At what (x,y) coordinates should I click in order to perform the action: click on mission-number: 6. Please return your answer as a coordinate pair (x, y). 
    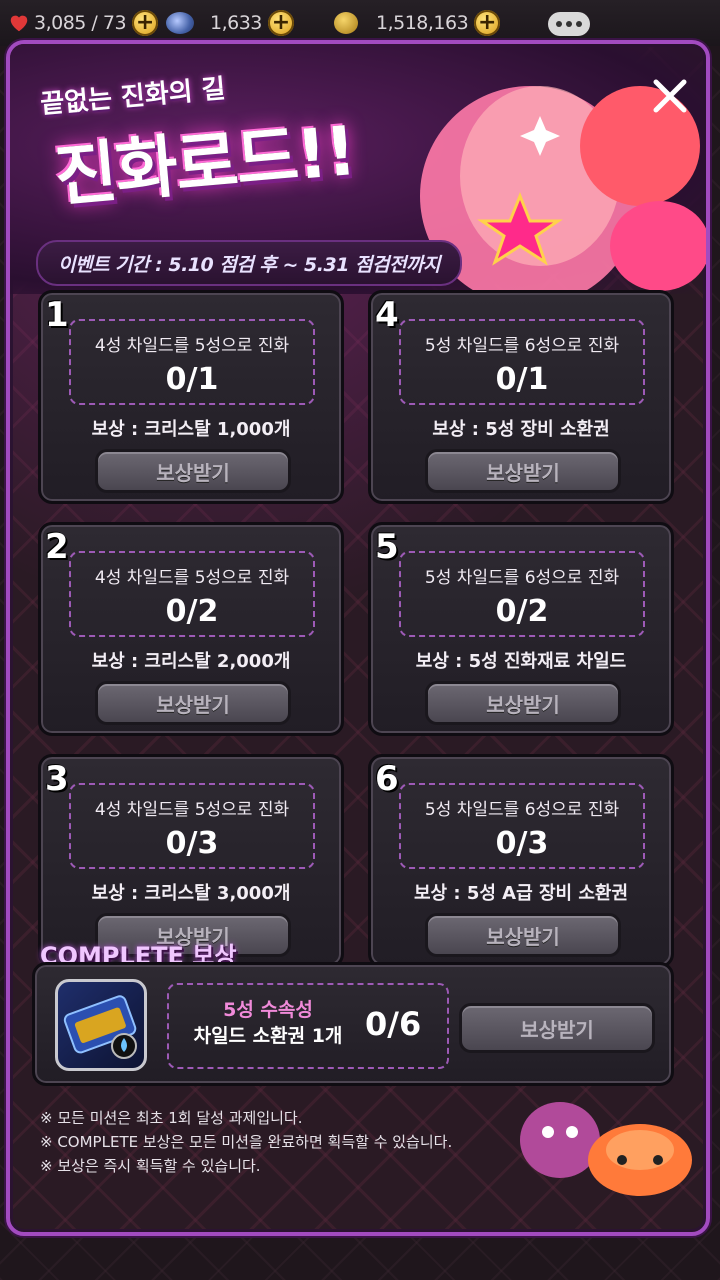
    Looking at the image, I should click on (387, 779).